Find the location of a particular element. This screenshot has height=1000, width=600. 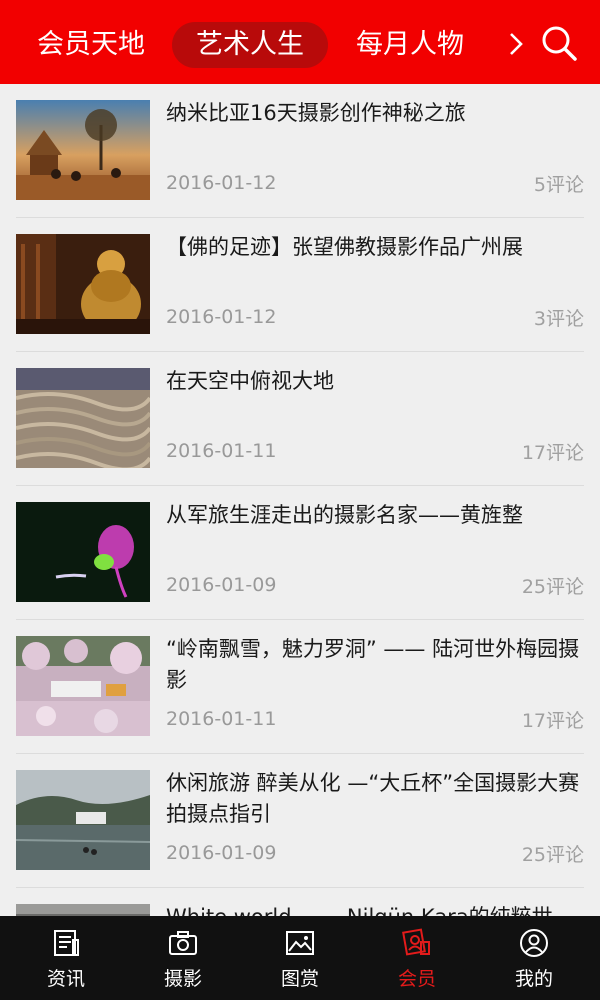

profile-icon is located at coordinates (534, 943).